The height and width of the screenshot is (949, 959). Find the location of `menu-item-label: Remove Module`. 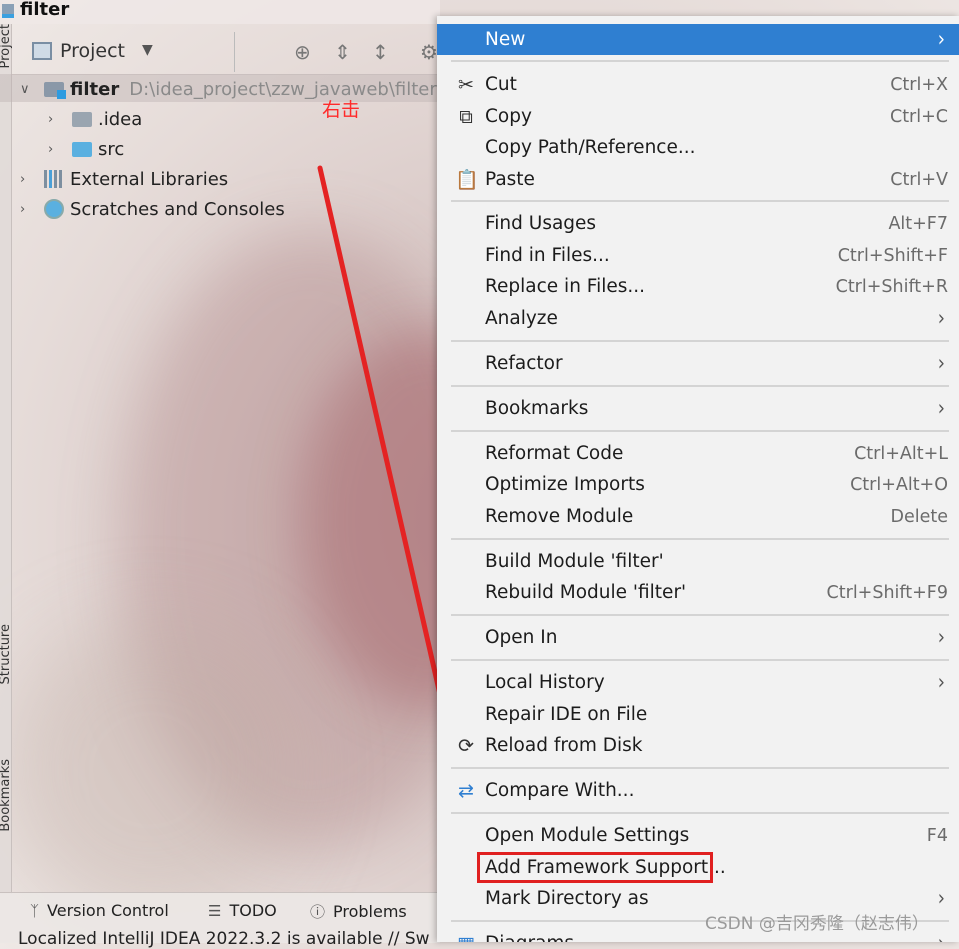

menu-item-label: Remove Module is located at coordinates (559, 516).